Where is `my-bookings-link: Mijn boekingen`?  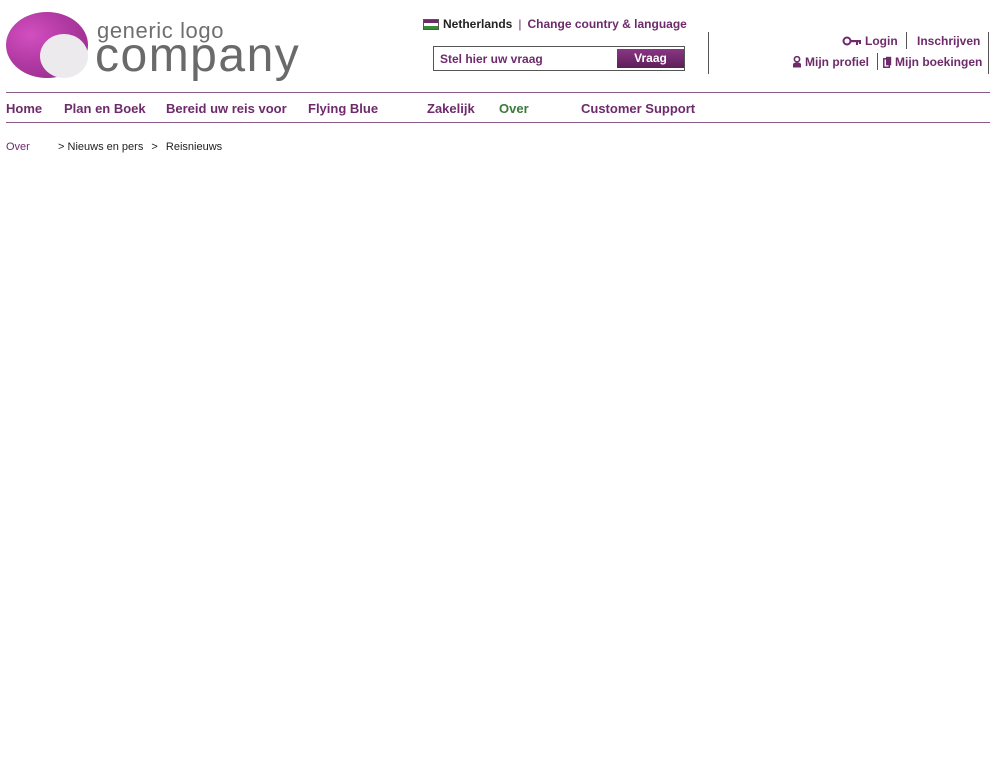 my-bookings-link: Mijn boekingen is located at coordinates (932, 62).